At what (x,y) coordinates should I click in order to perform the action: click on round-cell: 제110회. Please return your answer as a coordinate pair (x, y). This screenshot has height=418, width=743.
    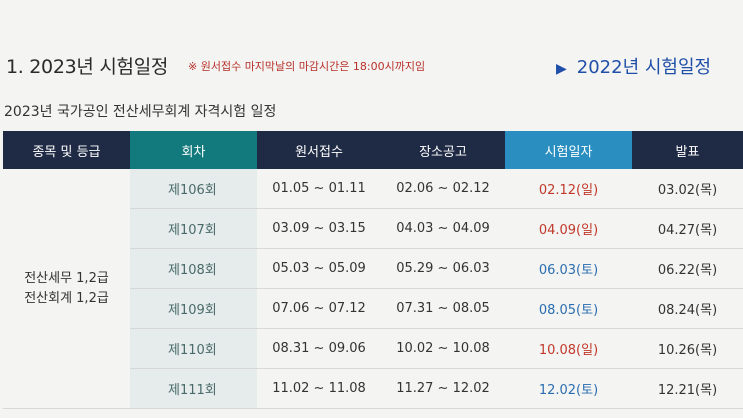
    Looking at the image, I should click on (193, 348).